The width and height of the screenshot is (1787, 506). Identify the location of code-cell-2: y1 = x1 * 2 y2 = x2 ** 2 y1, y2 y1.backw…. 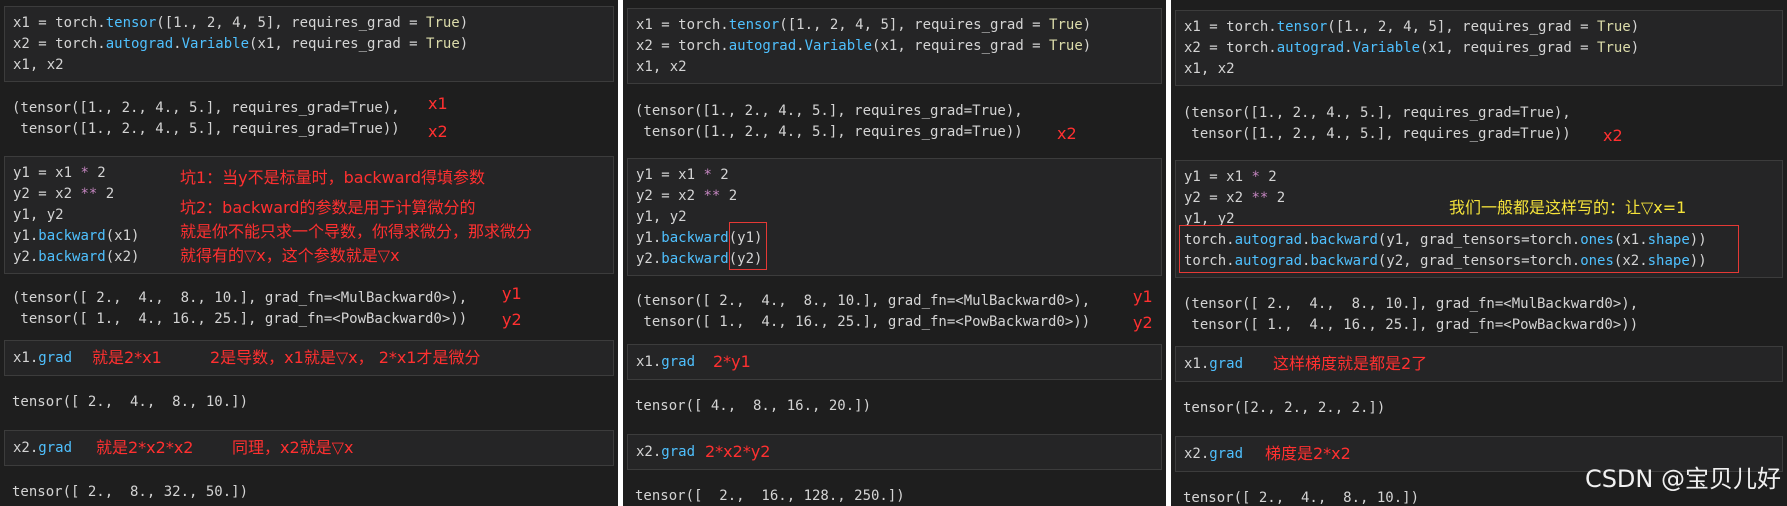
(894, 217).